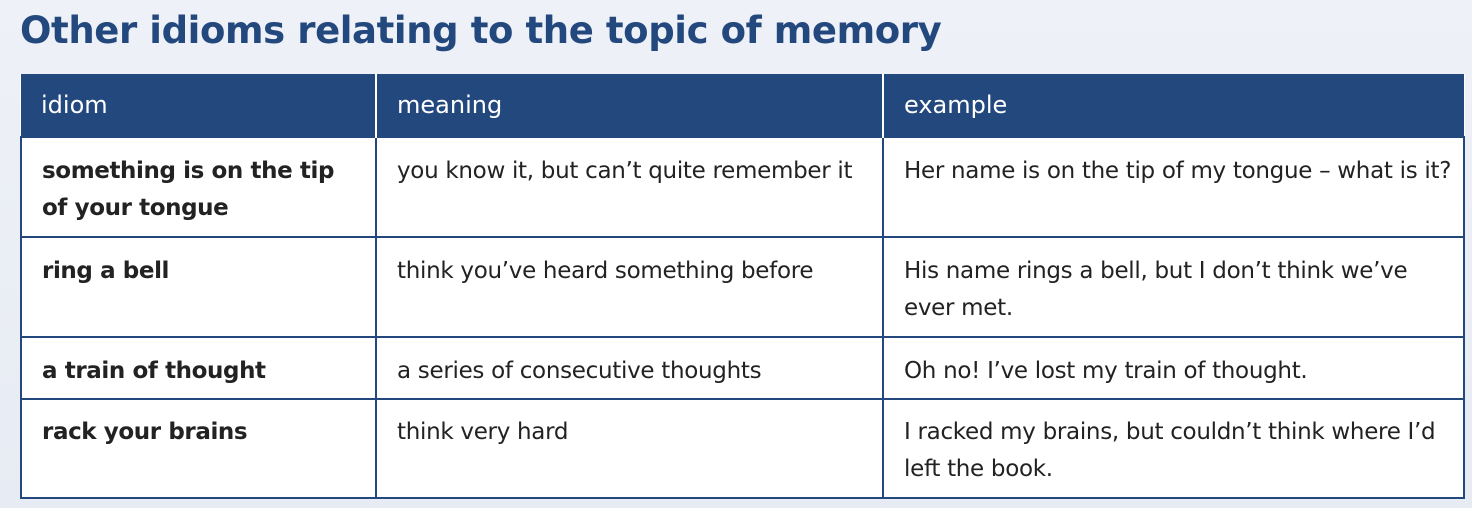 This screenshot has width=1472, height=508. I want to click on idiom-cell: rack your brains, so click(198, 448).